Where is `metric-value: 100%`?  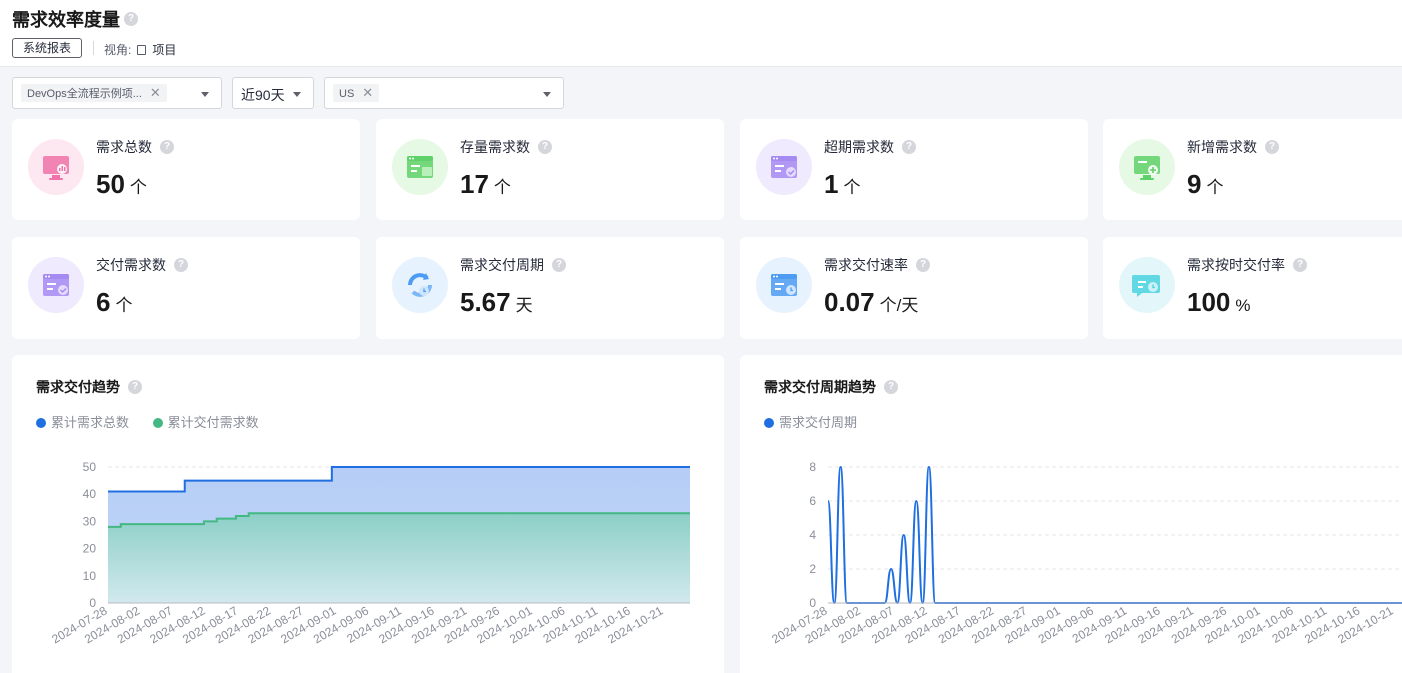
metric-value: 100% is located at coordinates (1219, 302).